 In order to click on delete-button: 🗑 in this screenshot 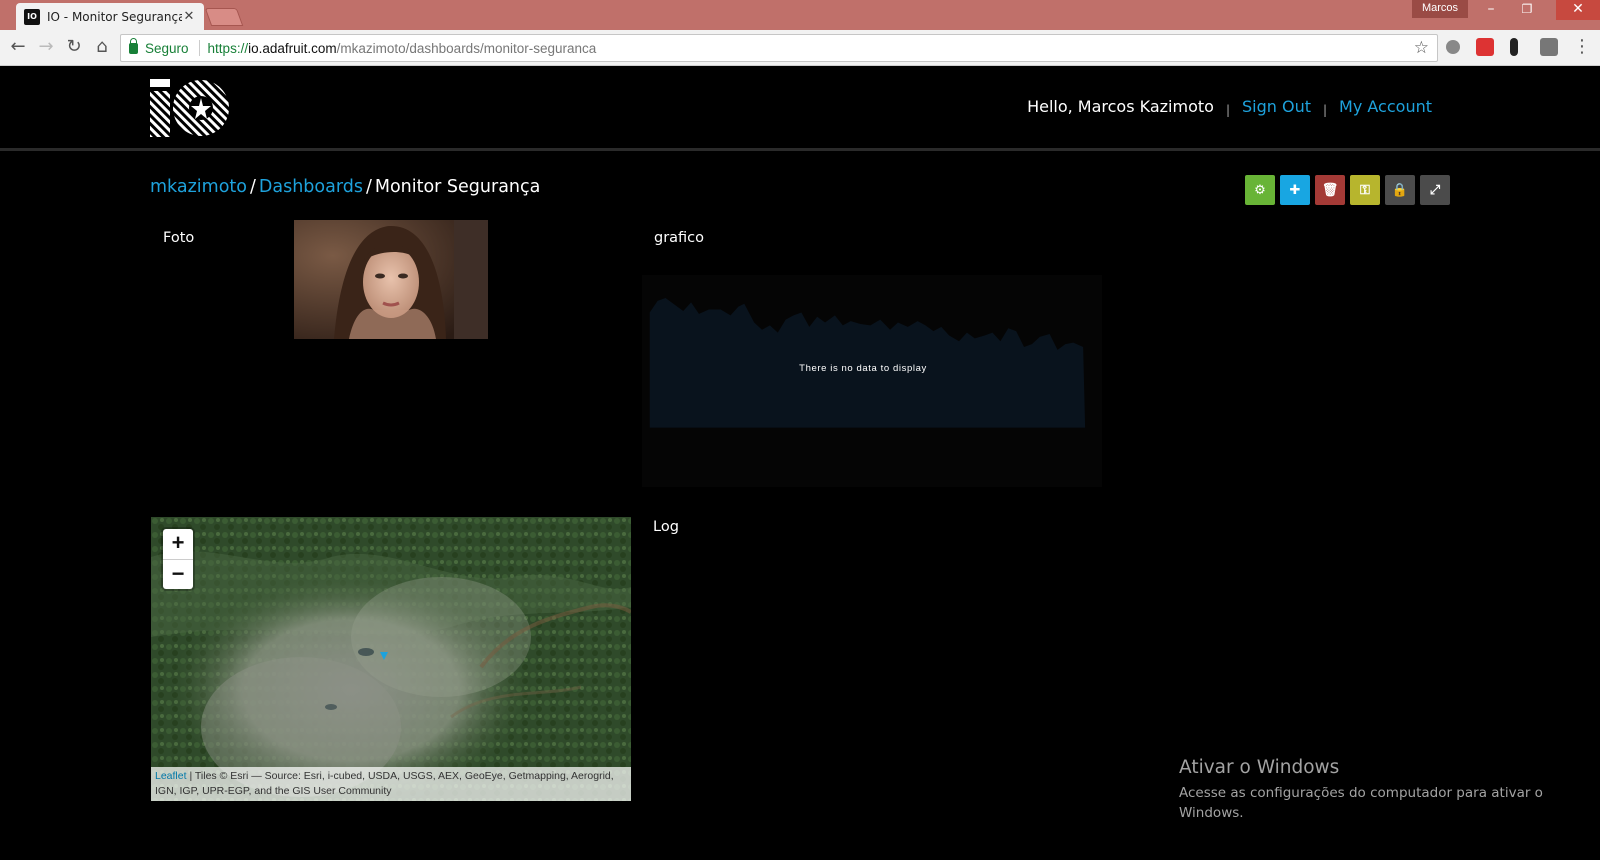, I will do `click(1330, 190)`.